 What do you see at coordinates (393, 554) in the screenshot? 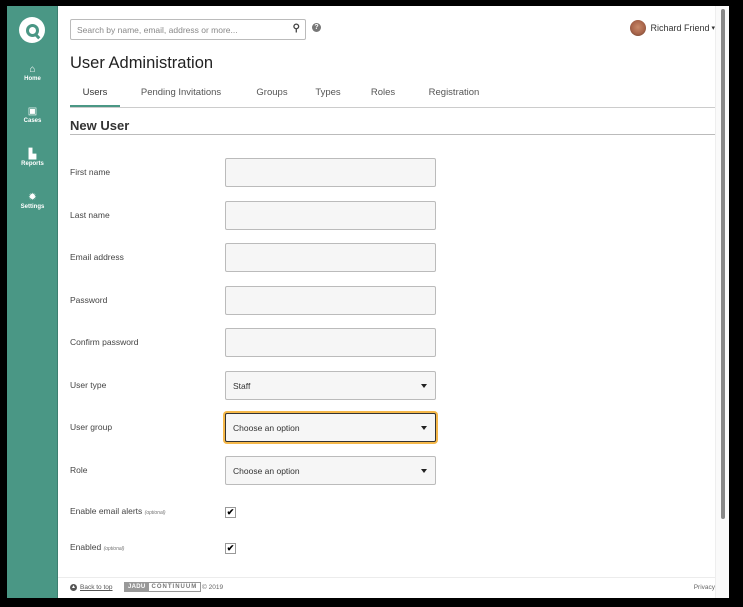
I see `enabled-row: Enabled (optional) ✔` at bounding box center [393, 554].